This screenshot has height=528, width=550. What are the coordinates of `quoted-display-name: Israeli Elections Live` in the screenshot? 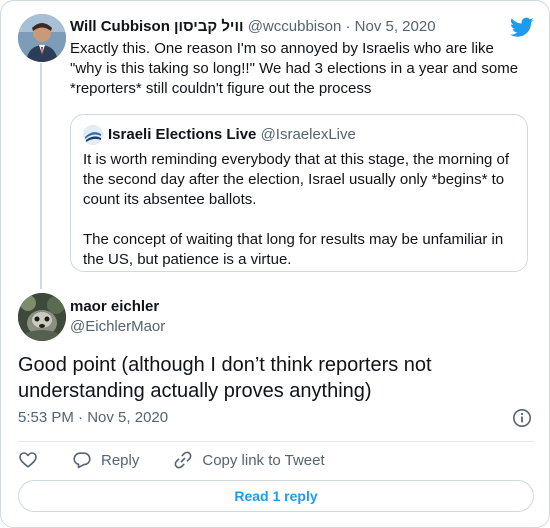 It's located at (182, 134).